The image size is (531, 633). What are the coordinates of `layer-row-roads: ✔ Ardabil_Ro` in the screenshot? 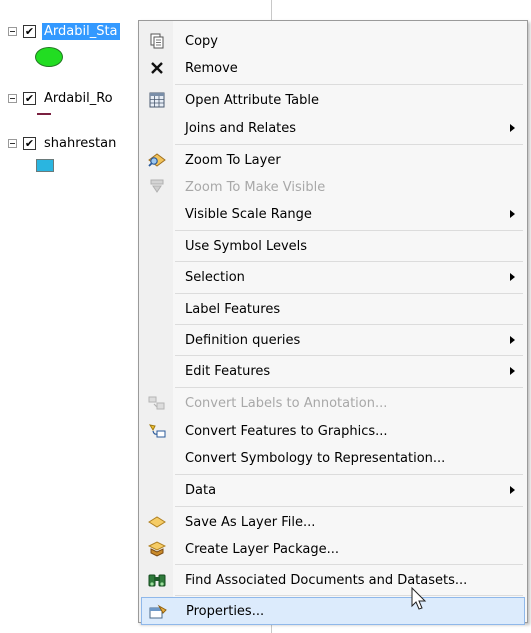 It's located at (61, 98).